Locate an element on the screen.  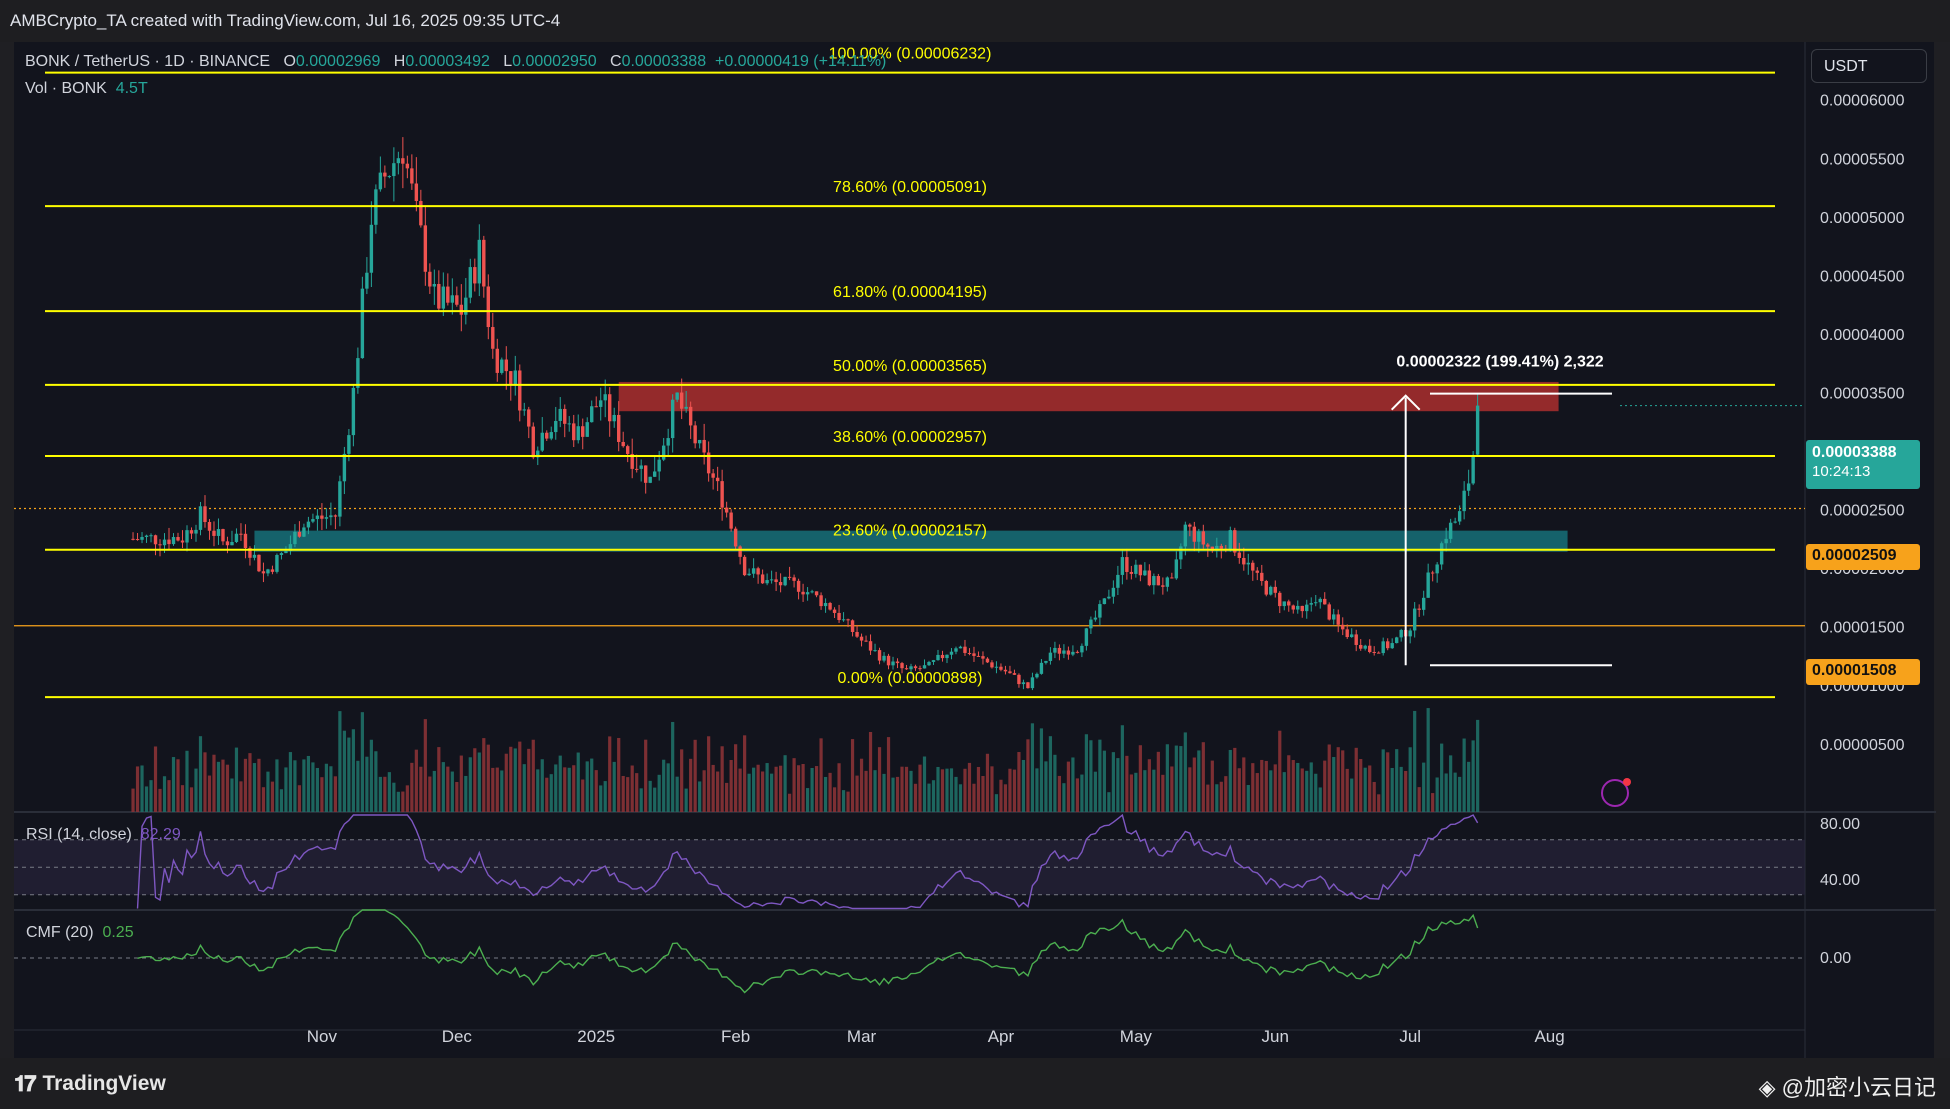
tradingview-logo: 𝟏𝟕 TradingView is located at coordinates (90, 1084).